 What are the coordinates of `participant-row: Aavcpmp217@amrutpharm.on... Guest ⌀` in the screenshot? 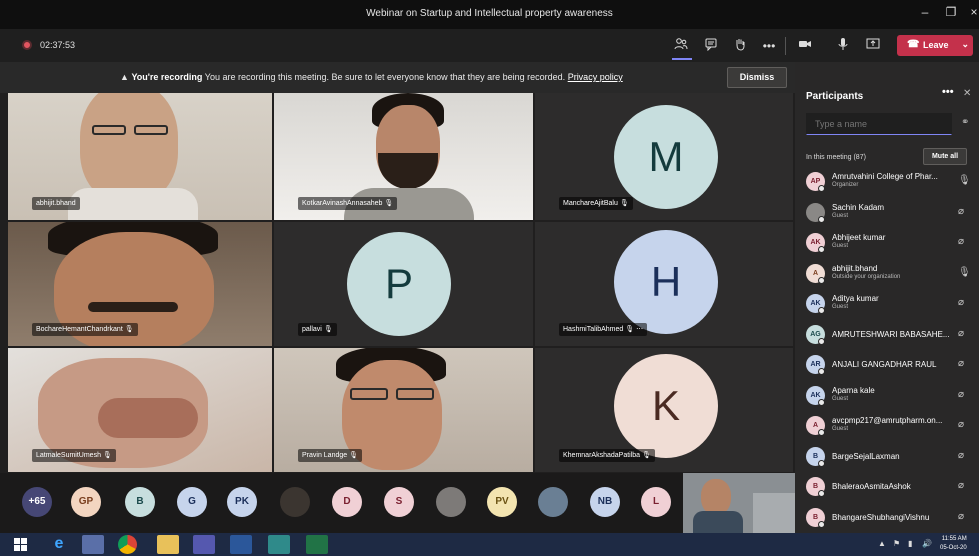 It's located at (887, 425).